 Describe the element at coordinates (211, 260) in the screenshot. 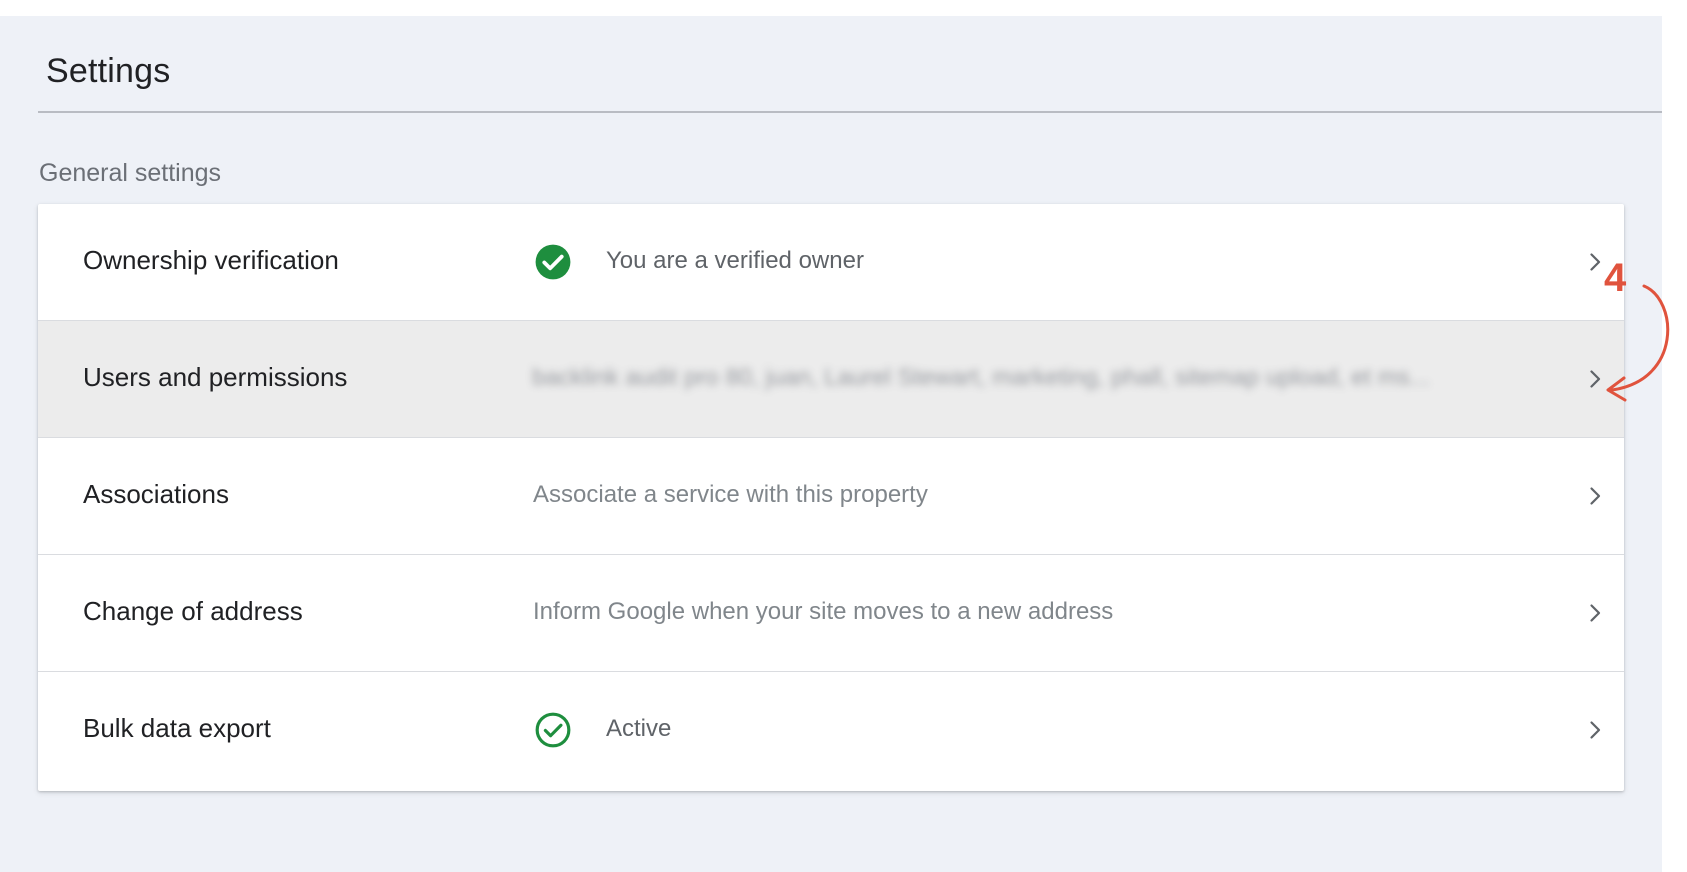

I see `row-label: Ownership verification` at that location.